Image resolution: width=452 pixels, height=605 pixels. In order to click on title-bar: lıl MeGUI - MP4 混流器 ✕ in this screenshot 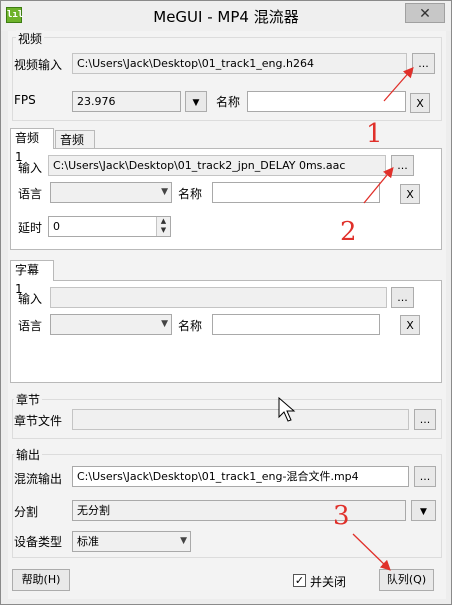, I will do `click(226, 16)`.